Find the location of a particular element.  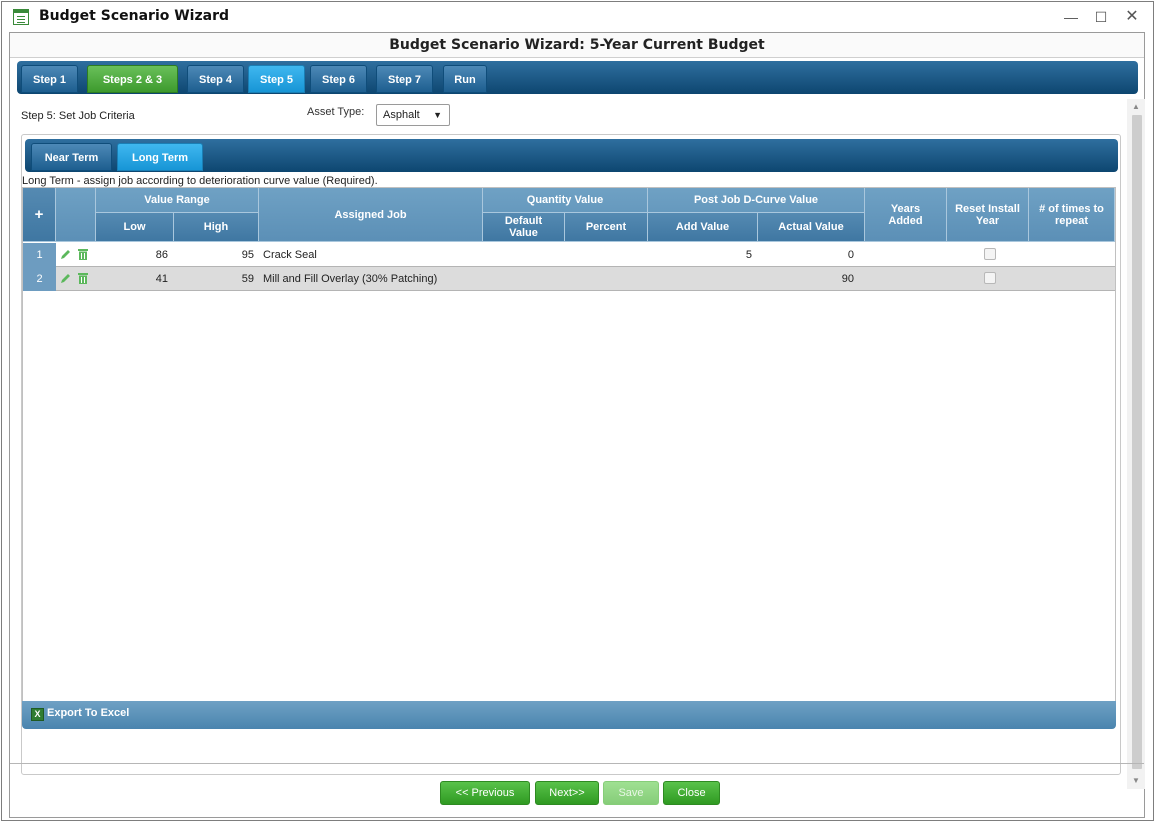

table-row: 1 86 95 Crack Seal 5 0 is located at coordinates (569, 255).